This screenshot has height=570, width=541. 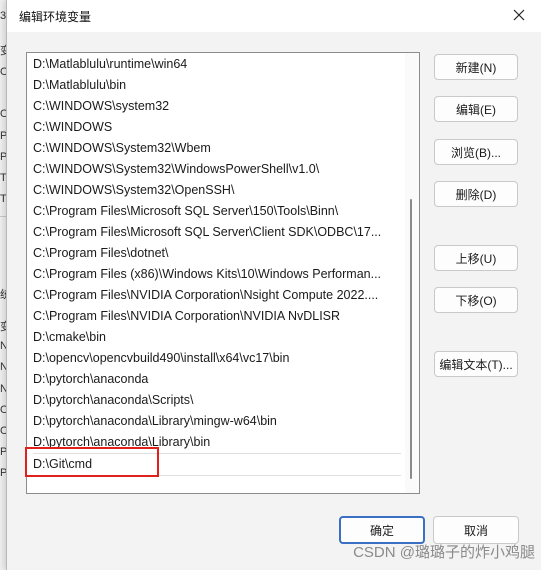 What do you see at coordinates (92, 462) in the screenshot?
I see `annotation-highlight-box` at bounding box center [92, 462].